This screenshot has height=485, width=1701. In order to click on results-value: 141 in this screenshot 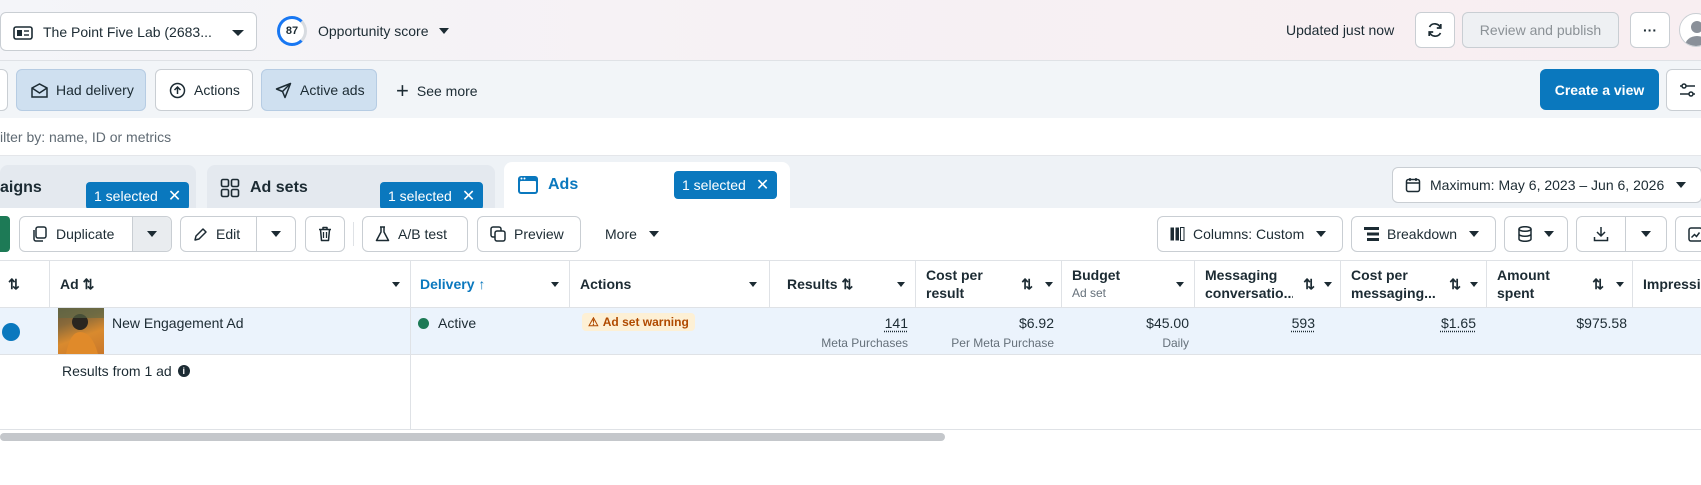, I will do `click(839, 323)`.